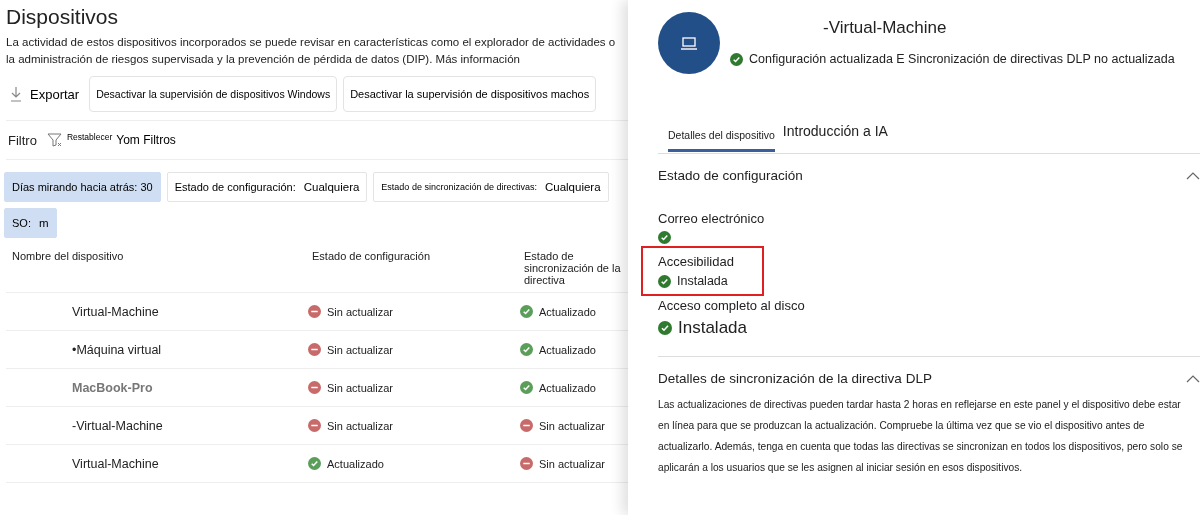 This screenshot has width=1200, height=515. I want to click on setting-label: Correo electrónico, so click(711, 218).